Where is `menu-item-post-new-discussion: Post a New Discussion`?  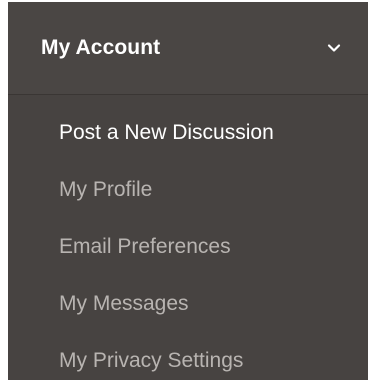 menu-item-post-new-discussion: Post a New Discussion is located at coordinates (188, 132).